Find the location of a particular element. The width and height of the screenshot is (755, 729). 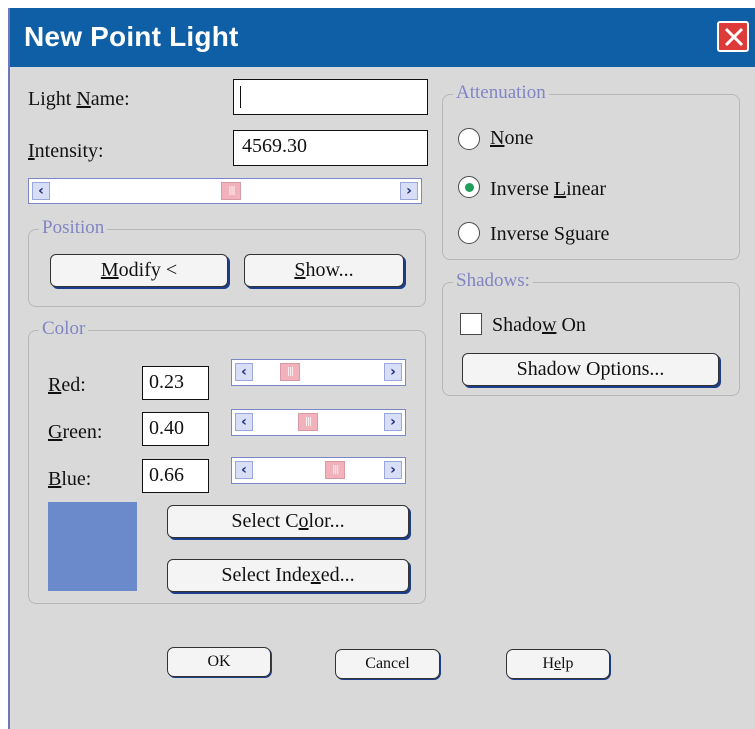

green-field: 0.40 is located at coordinates (175, 429).